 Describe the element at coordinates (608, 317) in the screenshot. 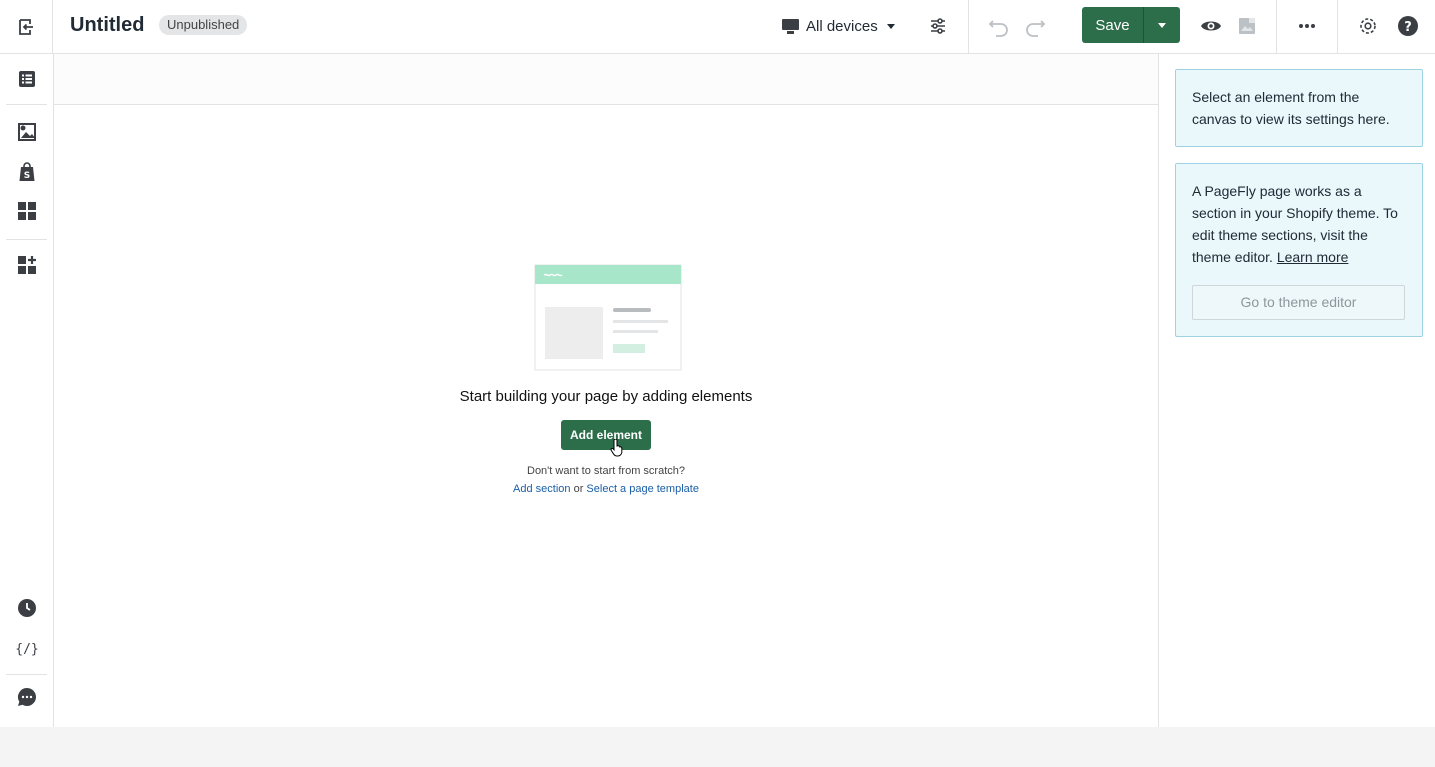

I see `page-illustration` at that location.